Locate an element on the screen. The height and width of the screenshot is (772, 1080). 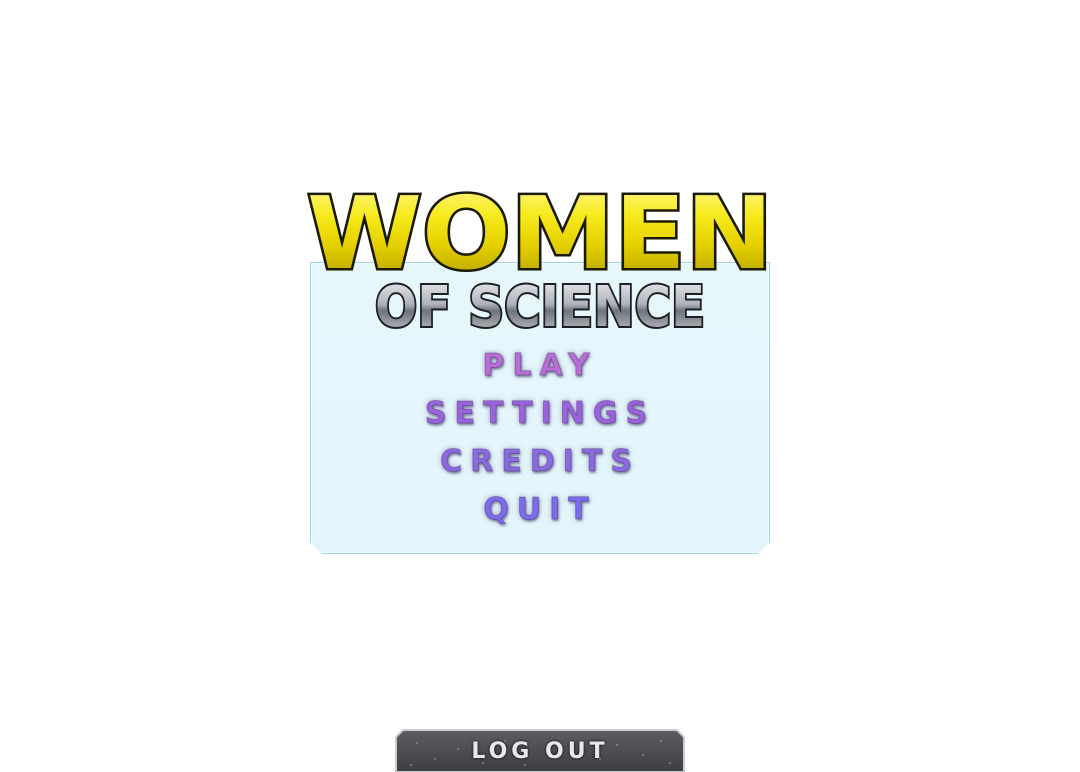
logout-label: LOG OUT is located at coordinates (540, 751).